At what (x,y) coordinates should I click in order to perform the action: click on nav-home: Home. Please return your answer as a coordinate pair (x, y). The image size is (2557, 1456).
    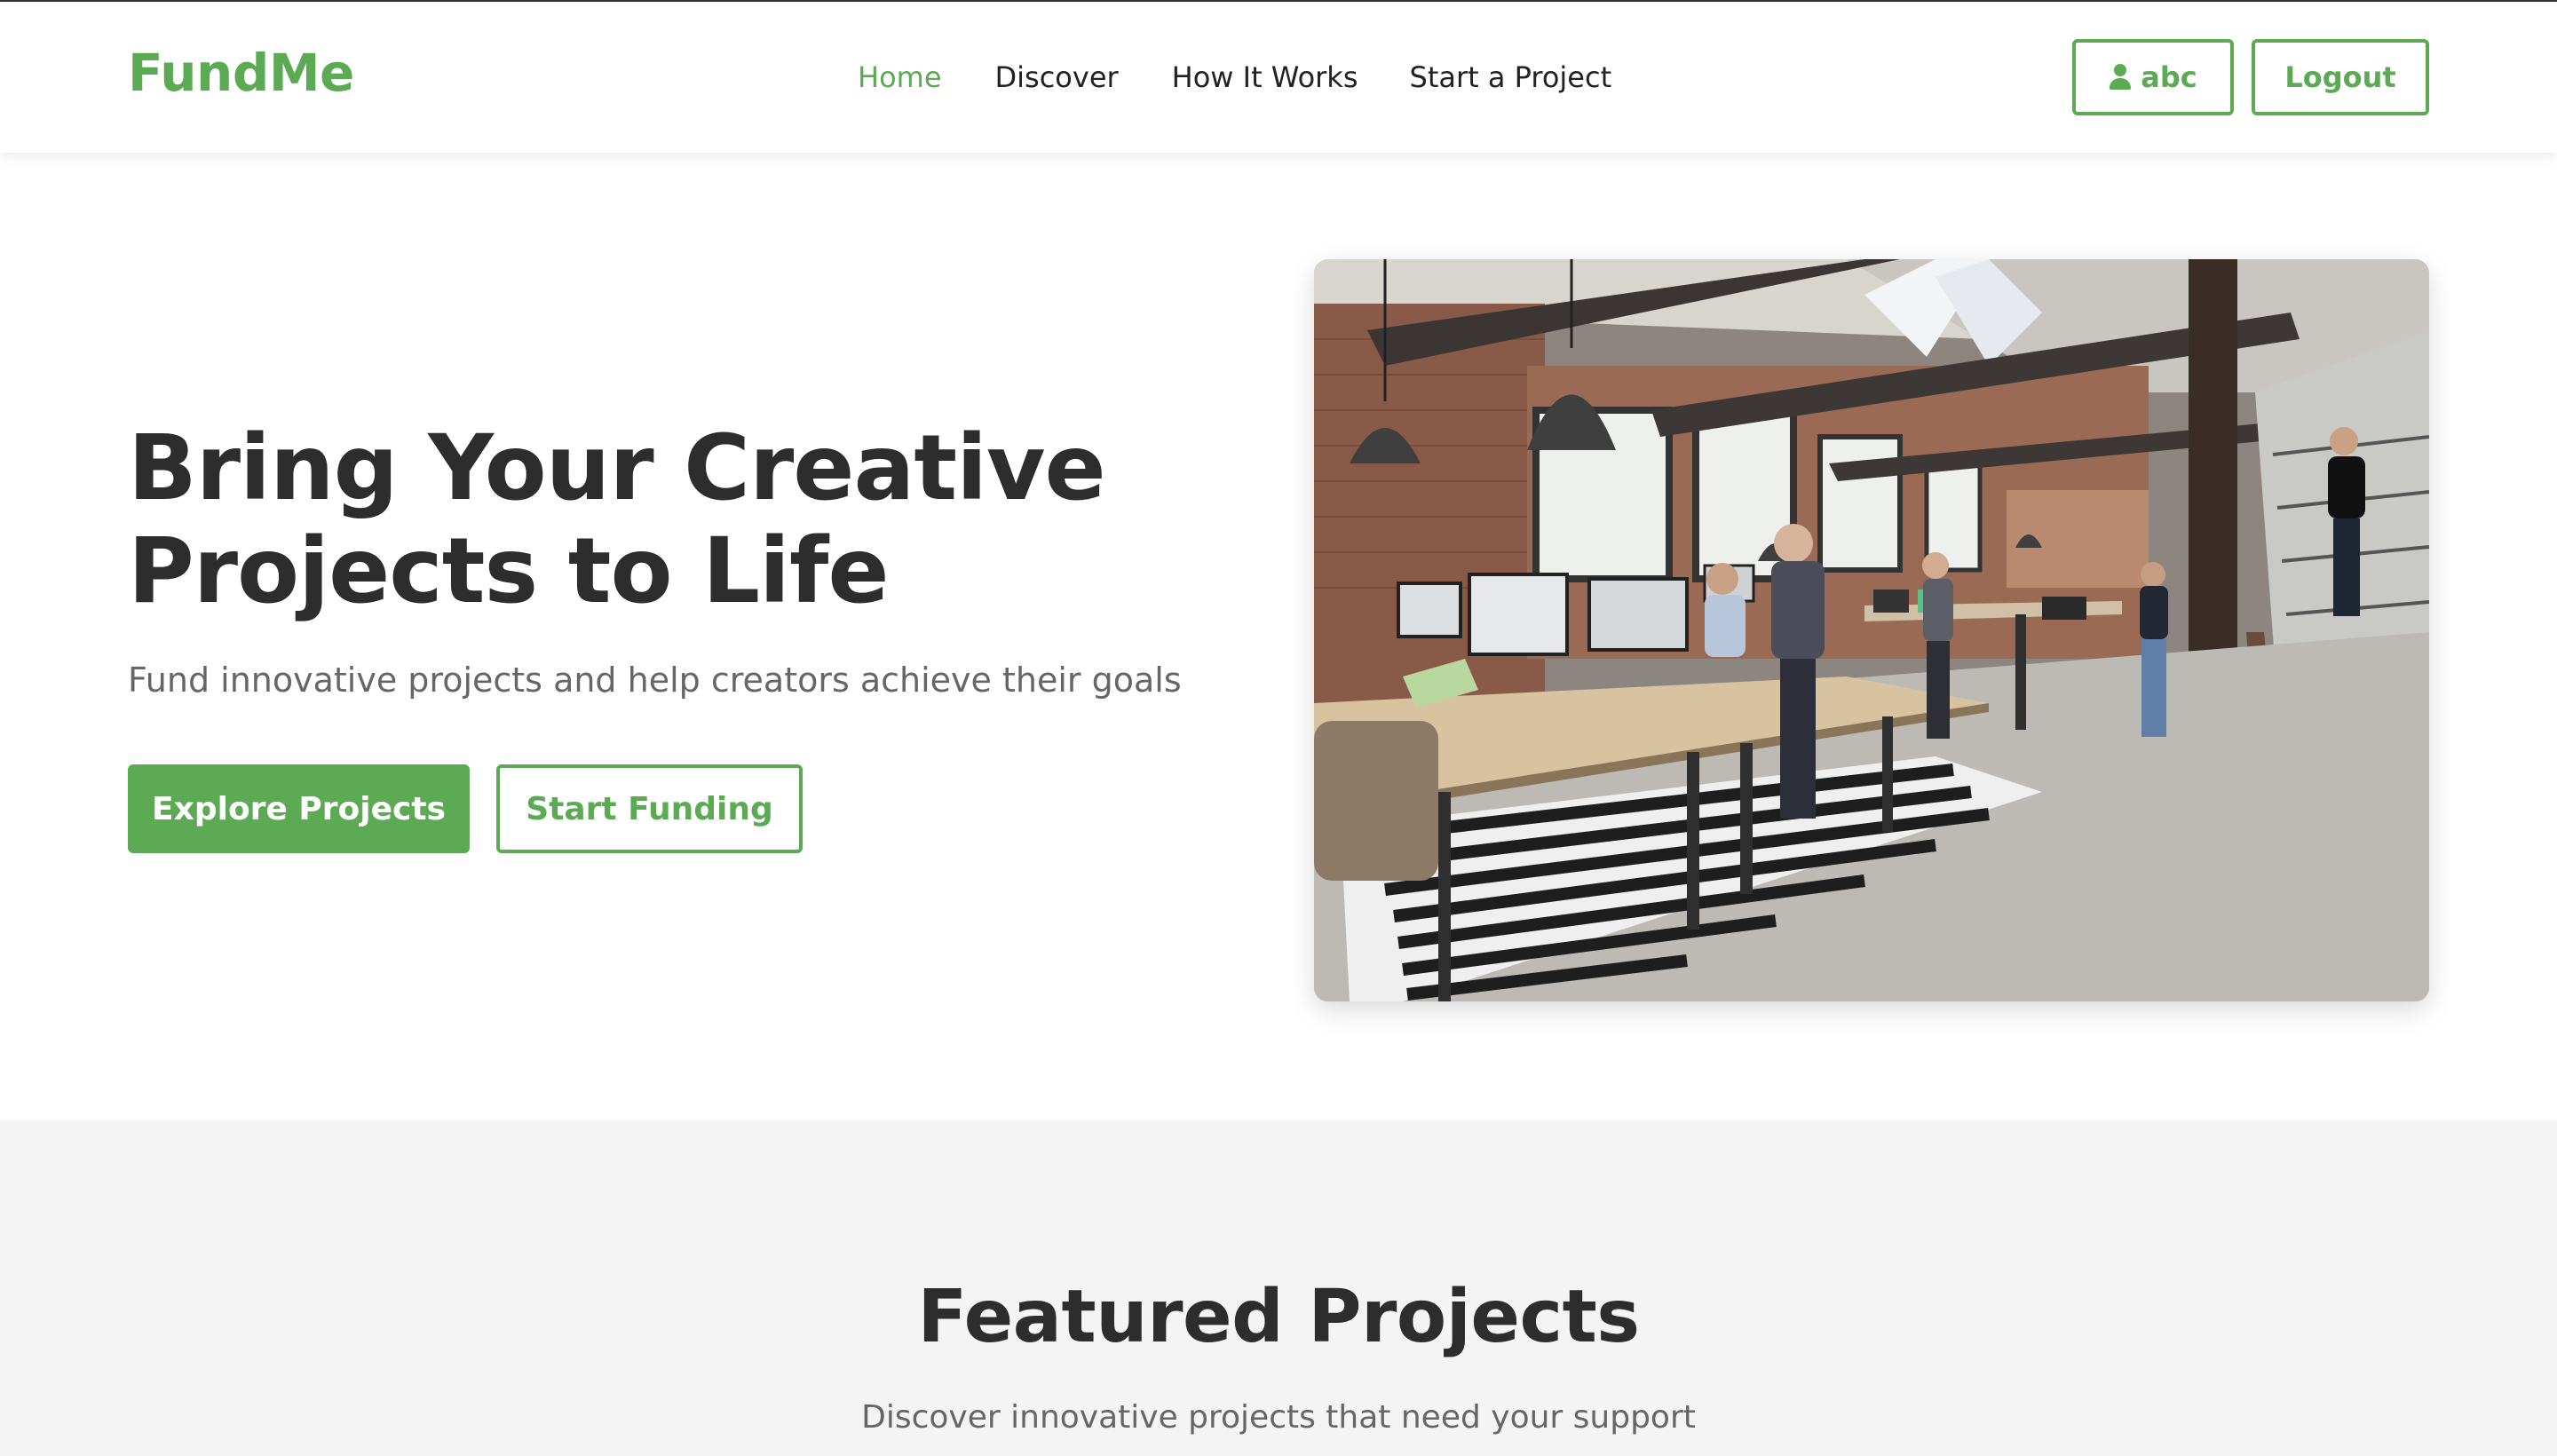
    Looking at the image, I should click on (900, 77).